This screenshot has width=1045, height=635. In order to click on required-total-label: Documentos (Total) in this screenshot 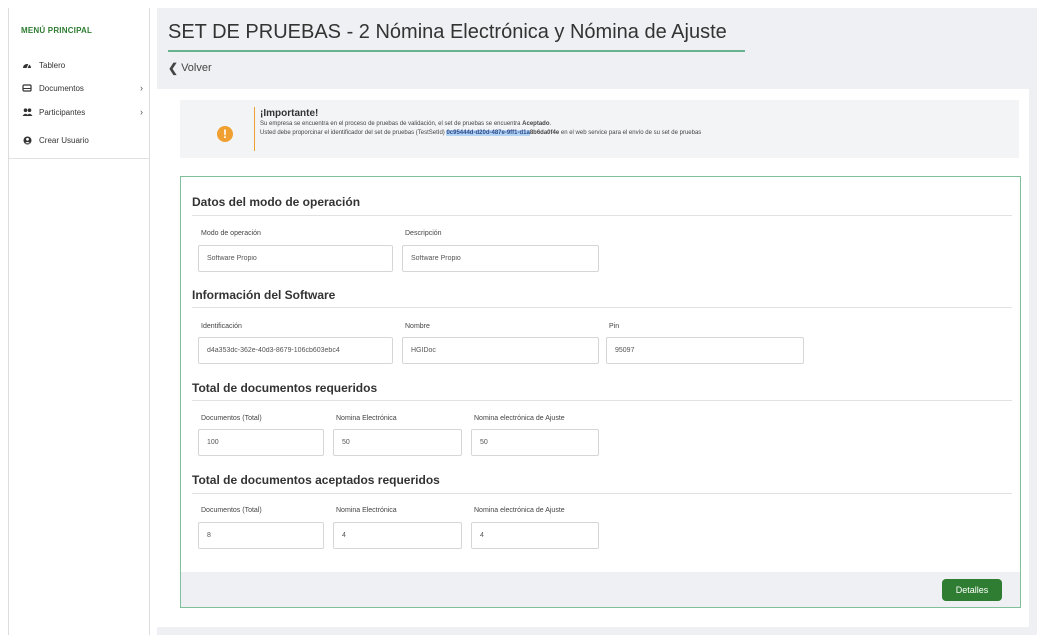, I will do `click(231, 418)`.